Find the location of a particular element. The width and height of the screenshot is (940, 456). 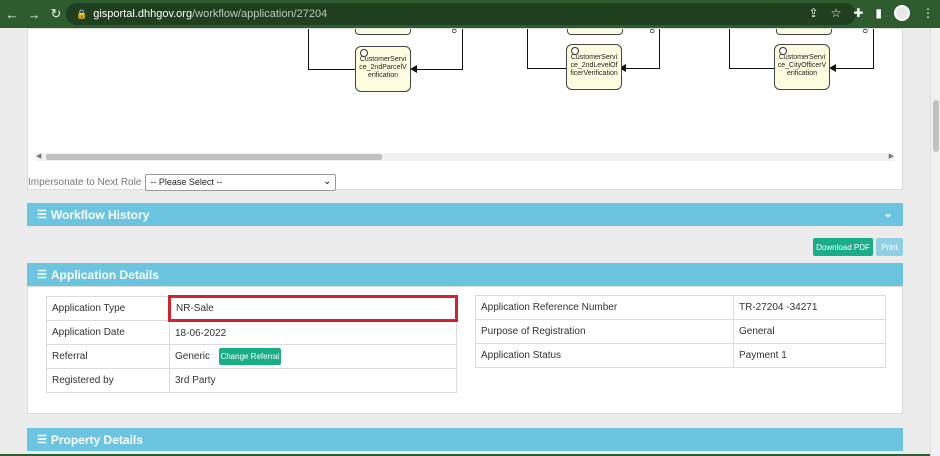

table-row: Application Status Payment 1 is located at coordinates (680, 355).